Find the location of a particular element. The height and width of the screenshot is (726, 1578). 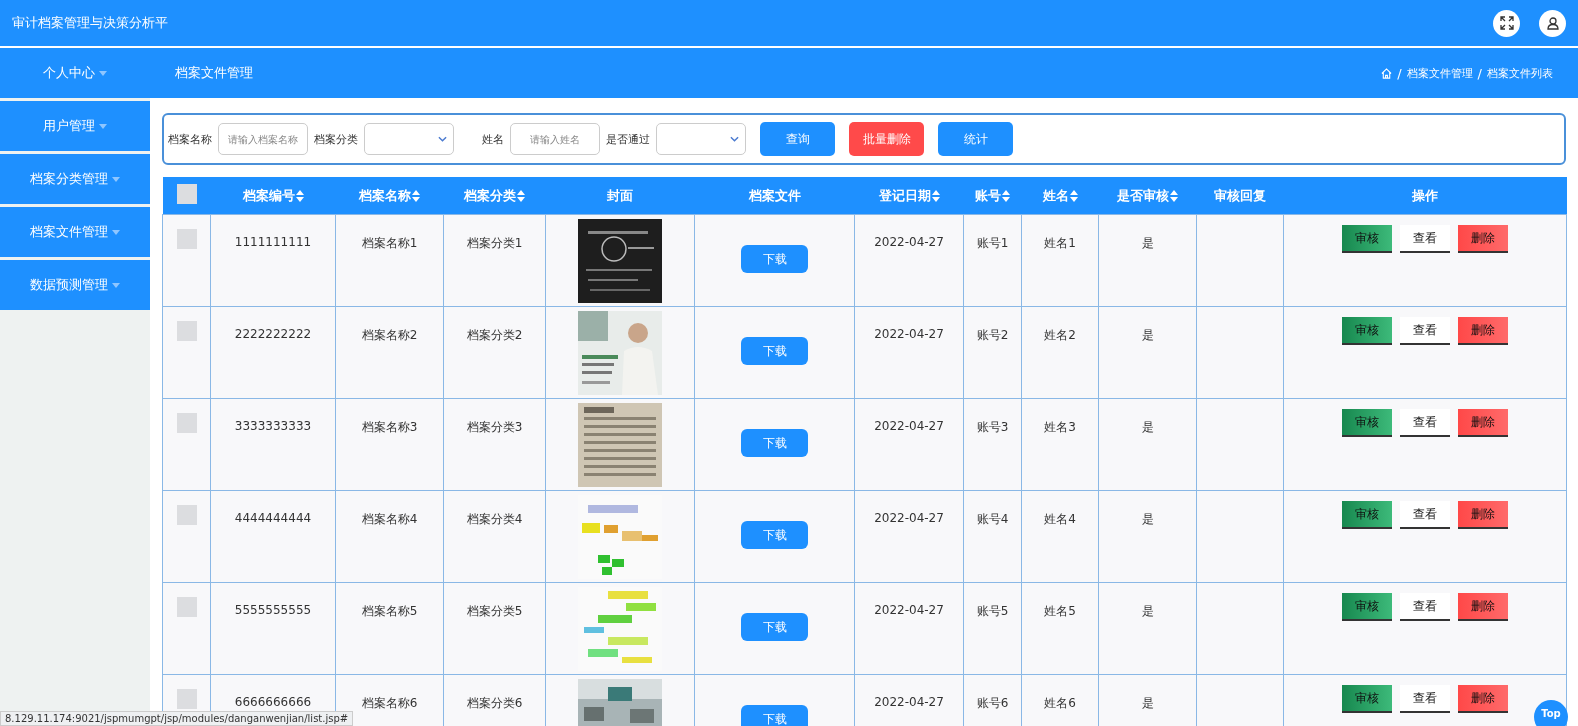

table-cell: 档案名称4 is located at coordinates (389, 519).